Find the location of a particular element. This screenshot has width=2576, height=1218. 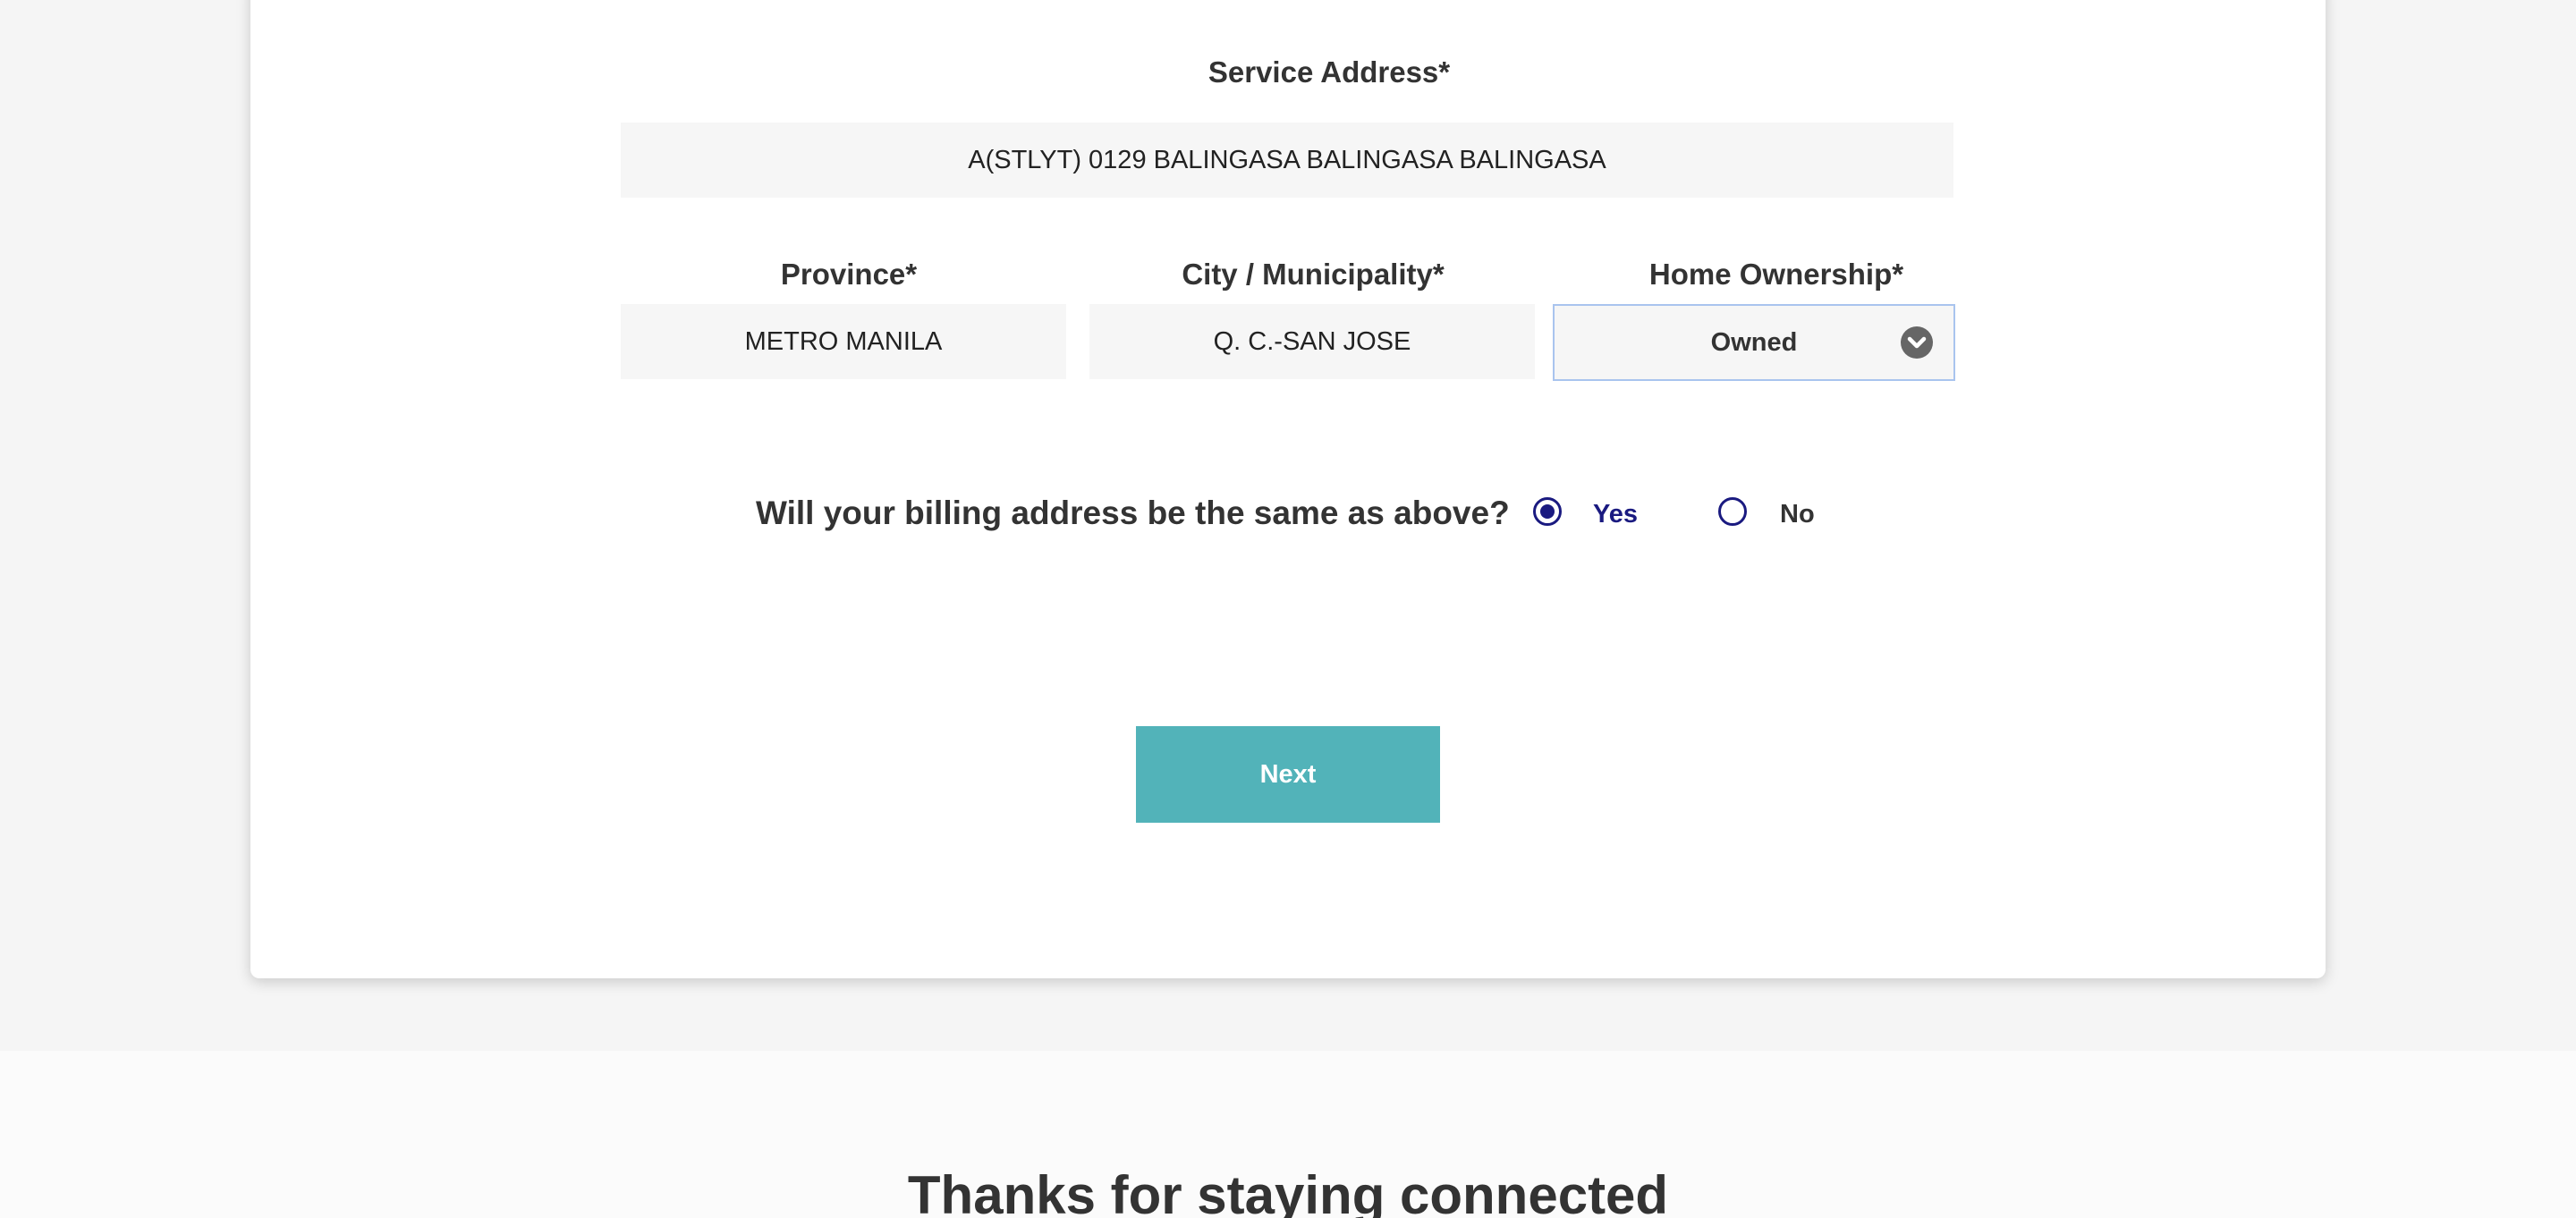

city-label: City / Municipality* is located at coordinates (1313, 274).